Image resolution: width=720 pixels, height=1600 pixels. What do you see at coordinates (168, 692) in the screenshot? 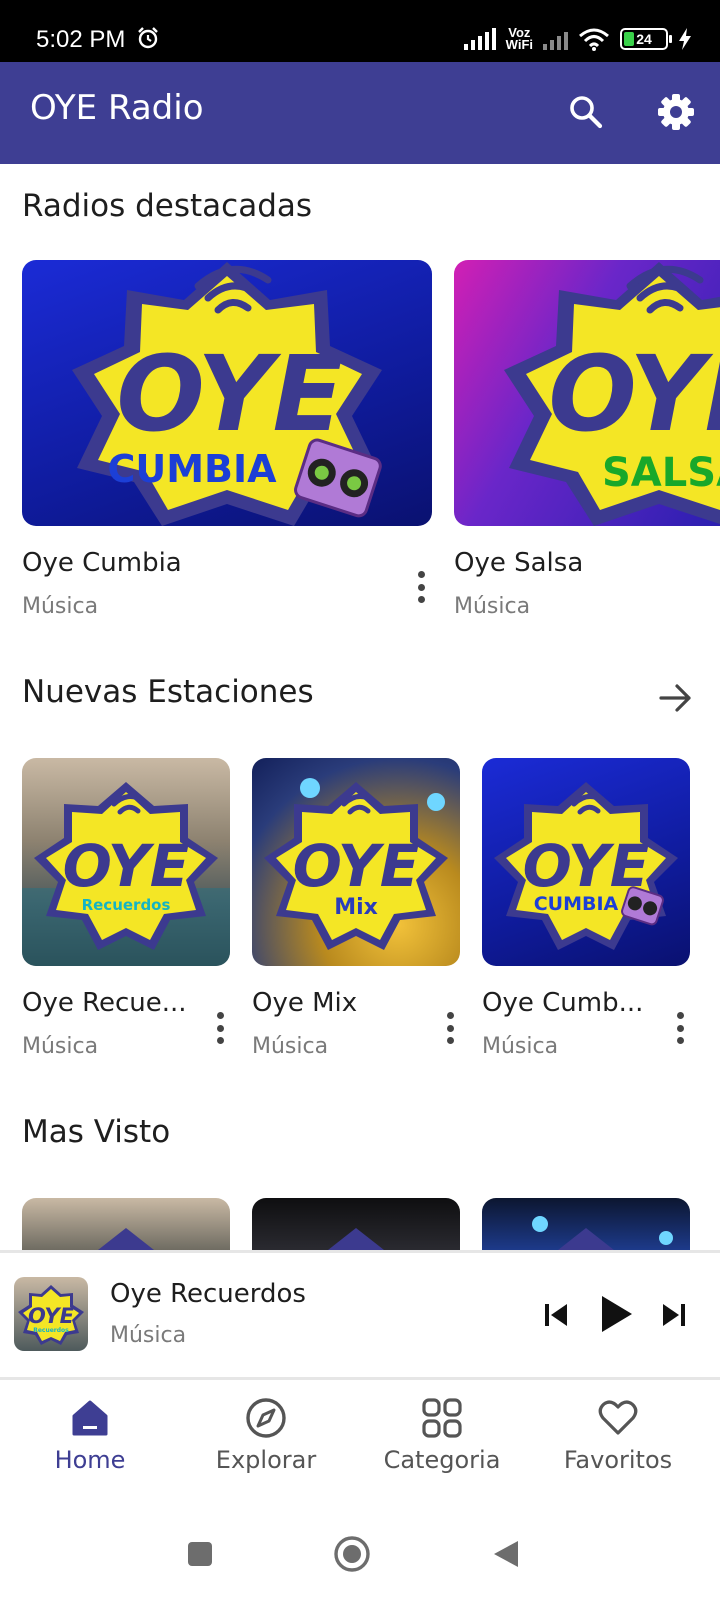
I see `new-stations-section-title: Nuevas Estaciones` at bounding box center [168, 692].